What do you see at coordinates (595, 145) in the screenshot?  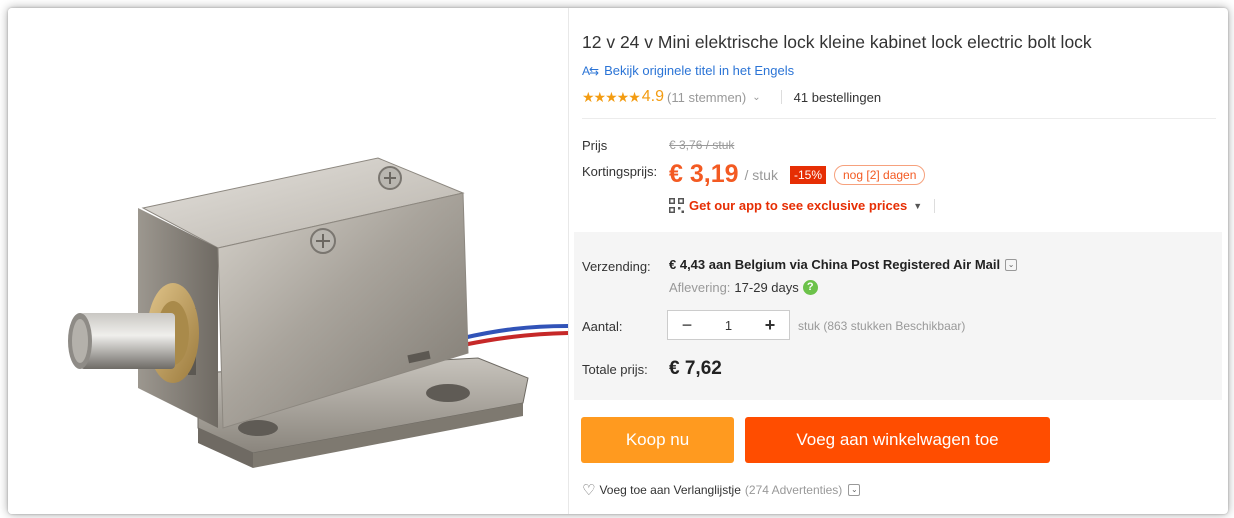 I see `price-label: Prijs` at bounding box center [595, 145].